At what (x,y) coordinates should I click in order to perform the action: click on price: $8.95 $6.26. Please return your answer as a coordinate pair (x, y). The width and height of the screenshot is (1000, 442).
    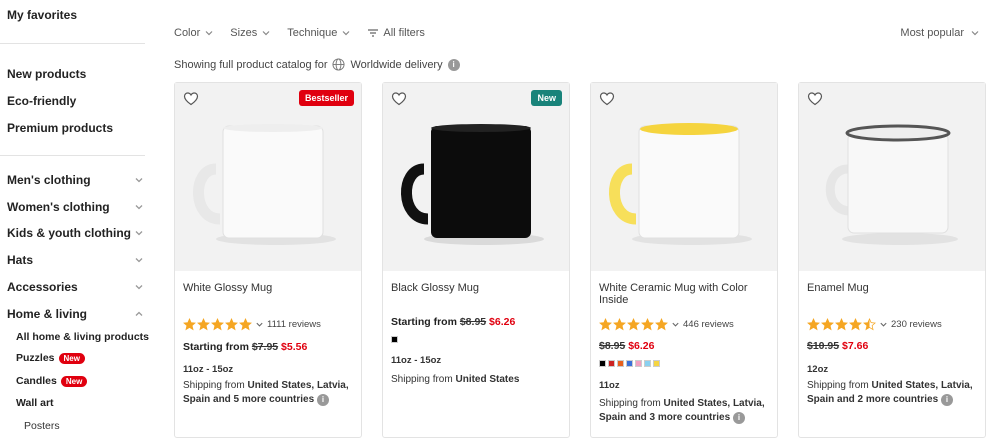
    Looking at the image, I should click on (626, 346).